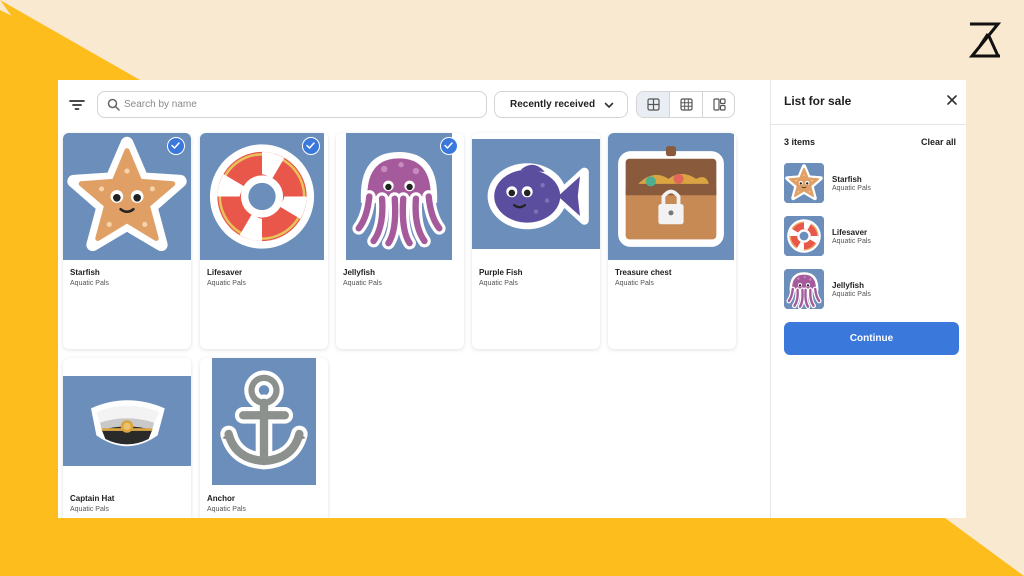 This screenshot has width=1024, height=576. What do you see at coordinates (127, 241) in the screenshot?
I see `item-card-starfish: Starfish Aquatic Pals` at bounding box center [127, 241].